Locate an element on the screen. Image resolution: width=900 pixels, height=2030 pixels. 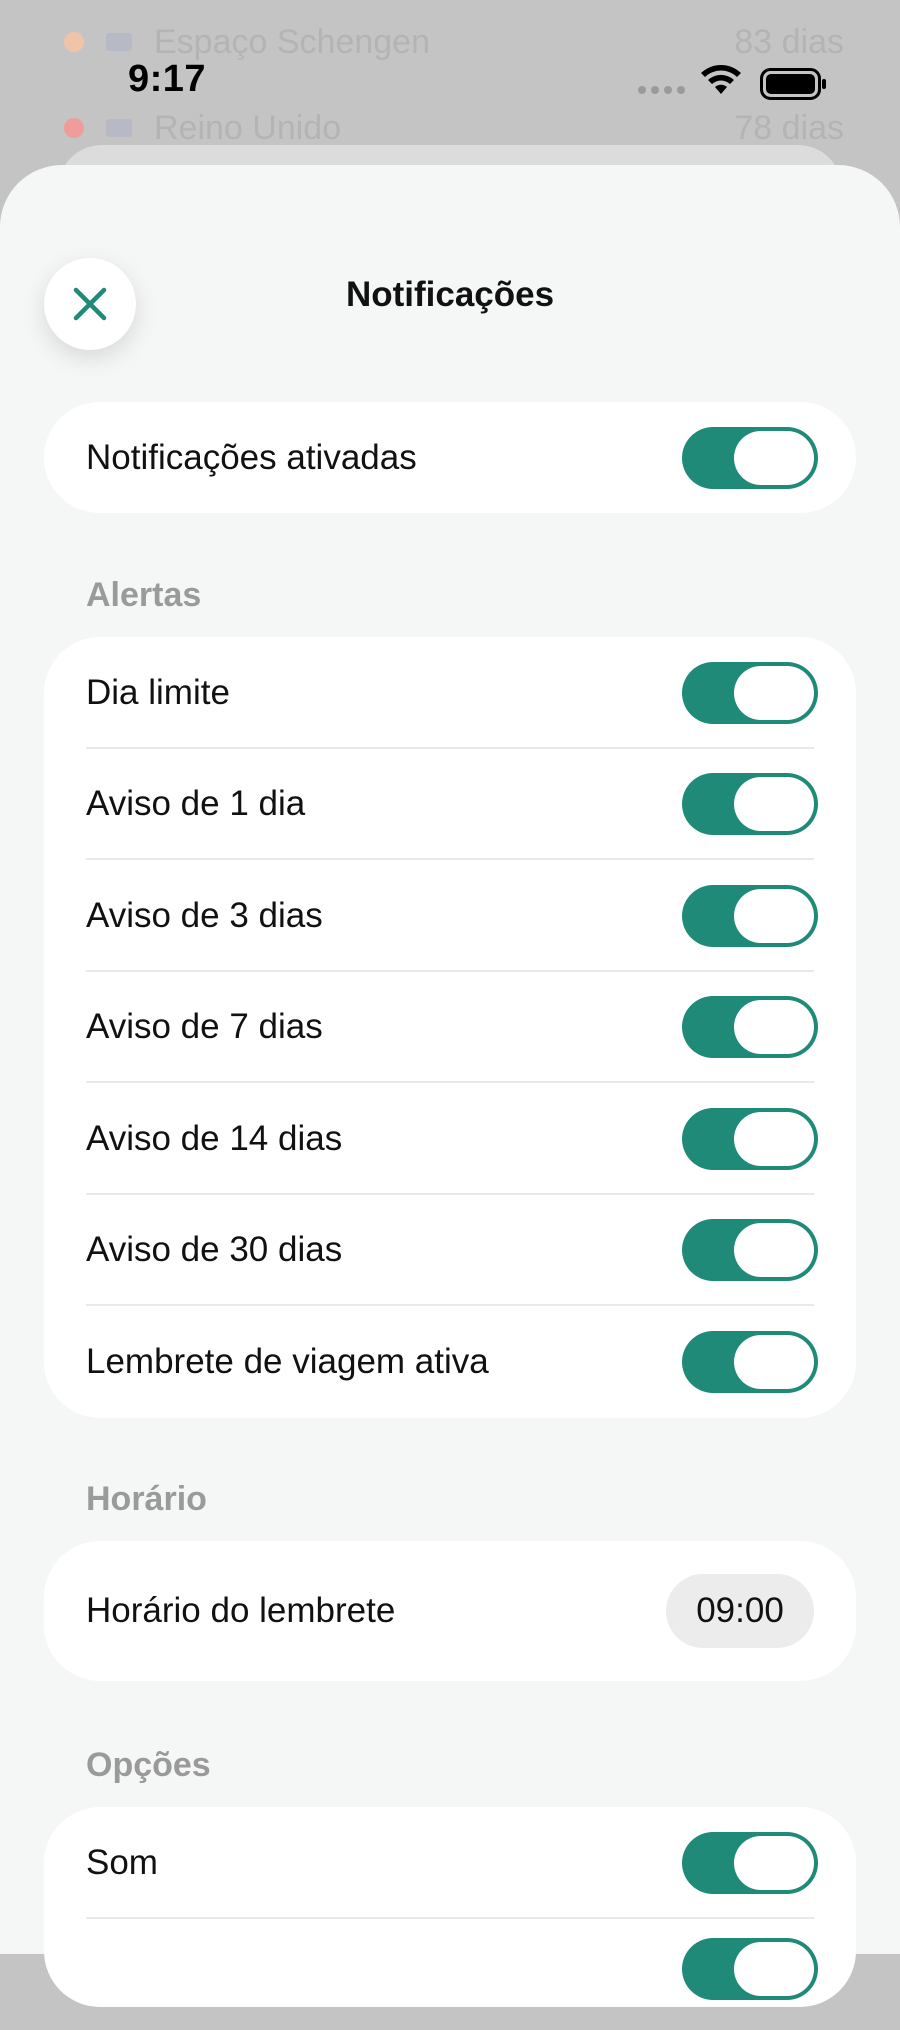
option-label: Som is located at coordinates (122, 1863).